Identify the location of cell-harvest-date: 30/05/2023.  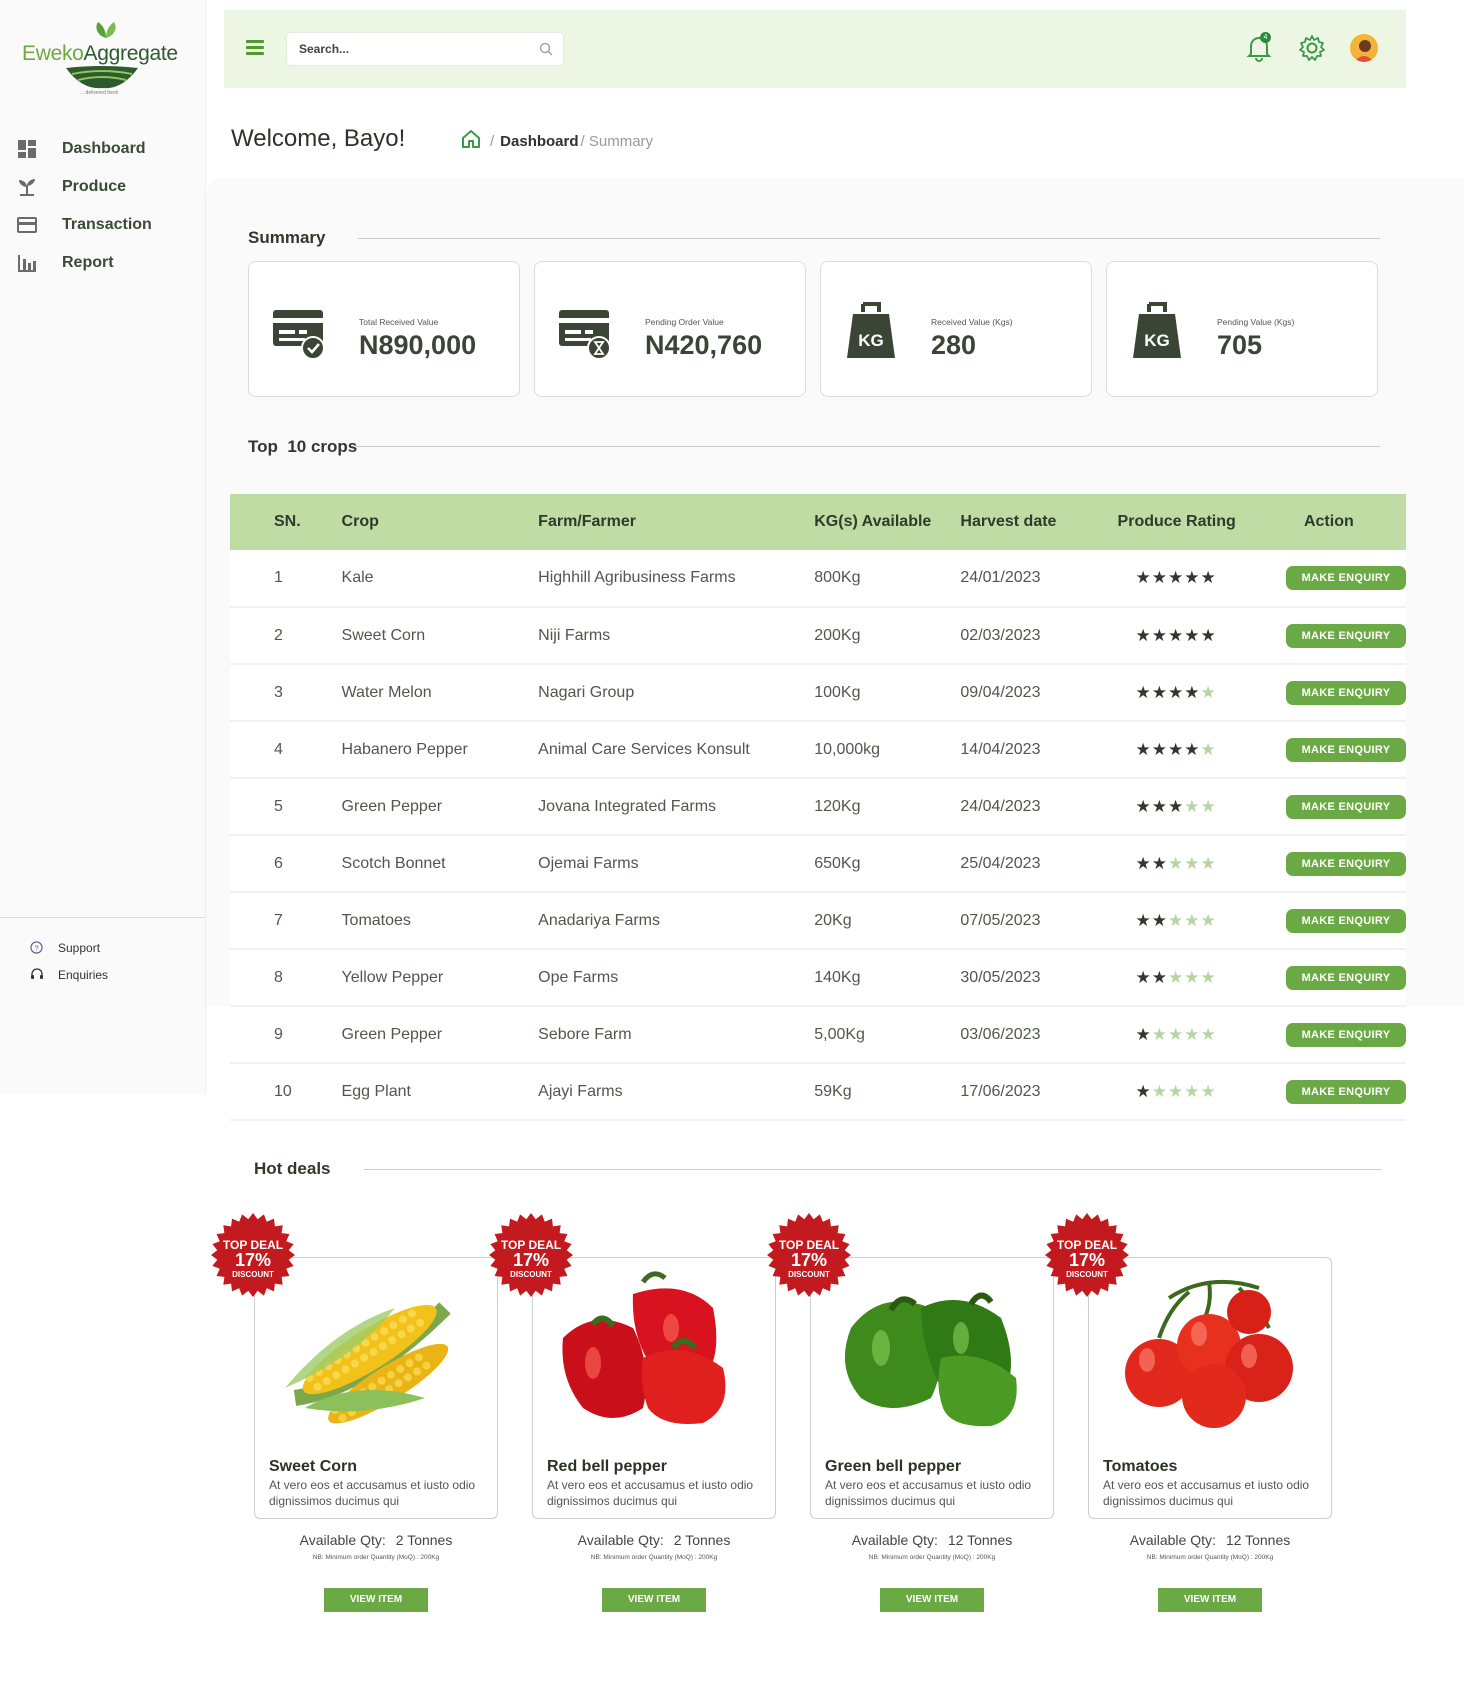
(1000, 977).